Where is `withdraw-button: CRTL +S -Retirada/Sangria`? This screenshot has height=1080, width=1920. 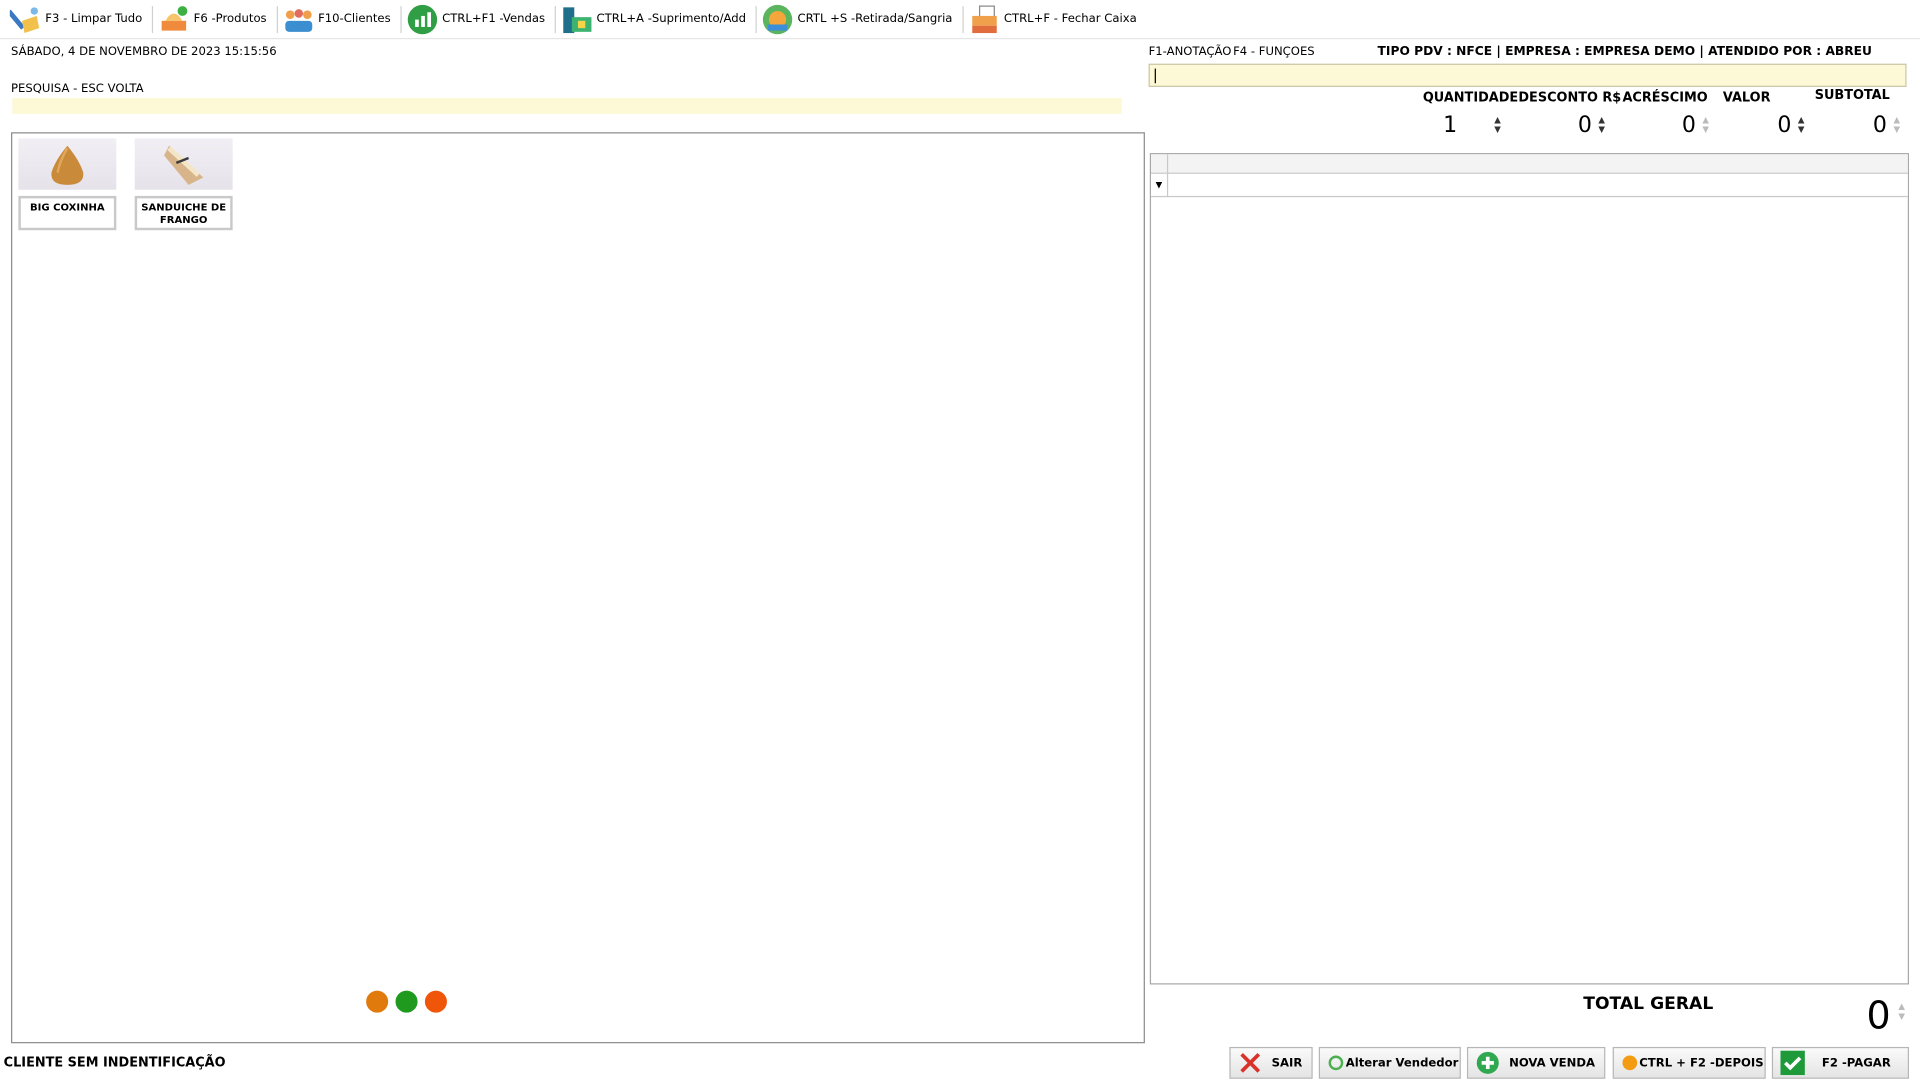
withdraw-button: CRTL +S -Retirada/Sangria is located at coordinates (860, 19).